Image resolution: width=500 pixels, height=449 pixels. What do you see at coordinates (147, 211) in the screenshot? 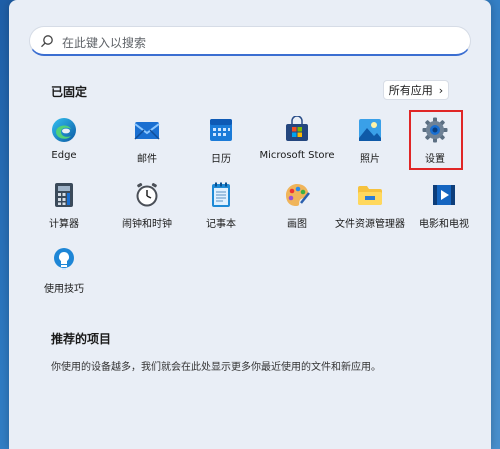
I see `app-alarms-clock: 闹钟和时钟` at bounding box center [147, 211].